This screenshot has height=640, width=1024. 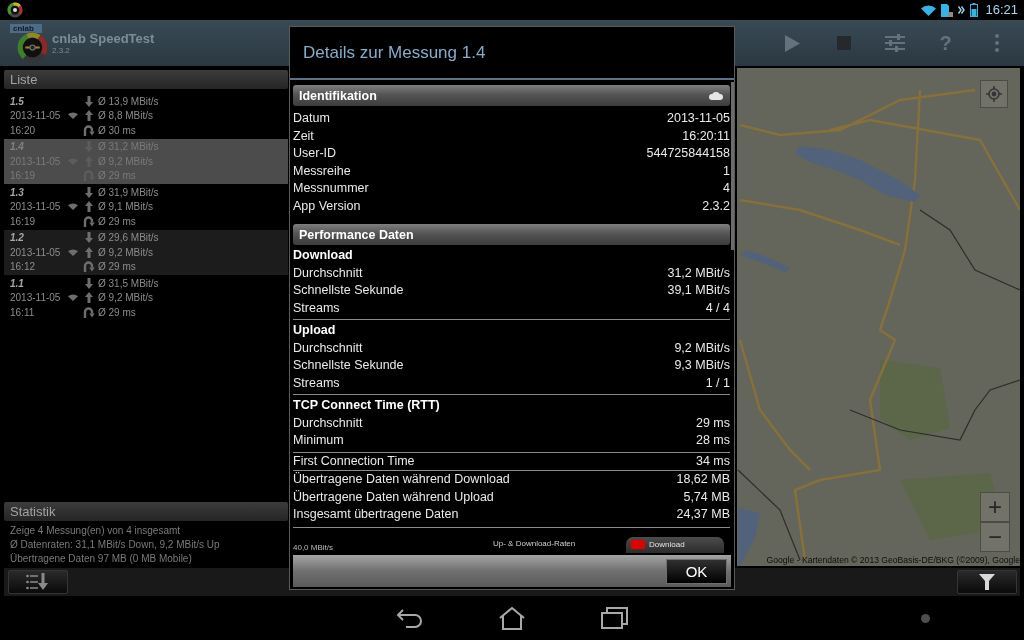 I want to click on home-icon, so click(x=512, y=618).